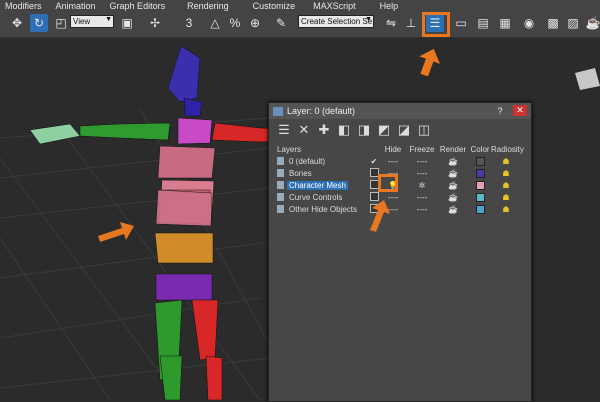  Describe the element at coordinates (61, 23) in the screenshot. I see `scale-icon: ◰` at that location.